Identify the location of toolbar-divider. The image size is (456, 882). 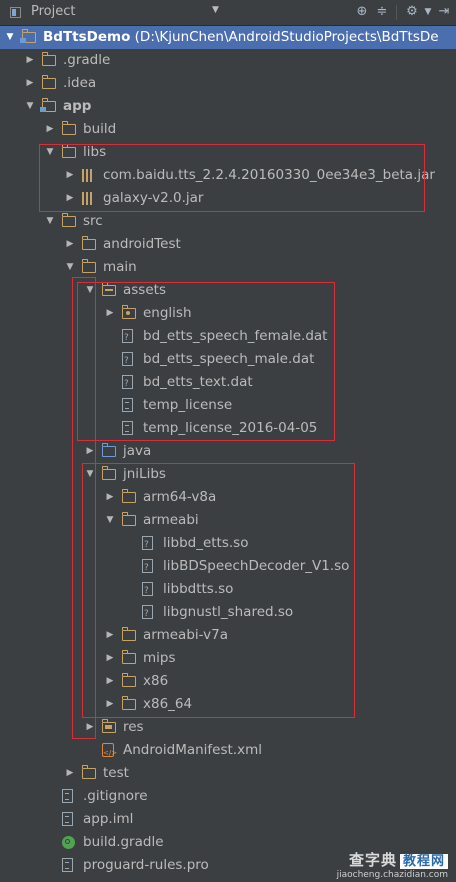
(396, 12).